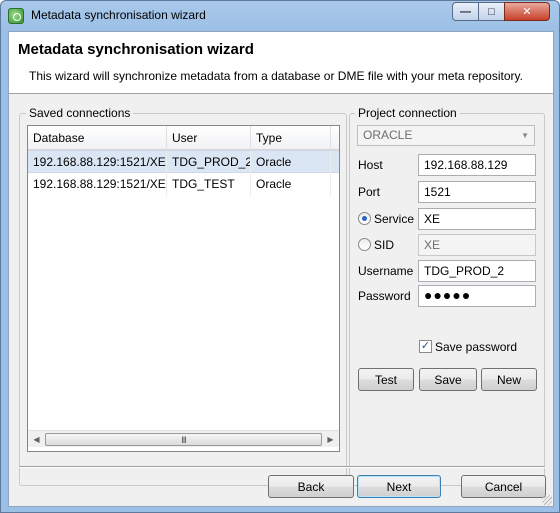  Describe the element at coordinates (136, 49) in the screenshot. I see `page-title: Metadata synchronisation wizard` at that location.